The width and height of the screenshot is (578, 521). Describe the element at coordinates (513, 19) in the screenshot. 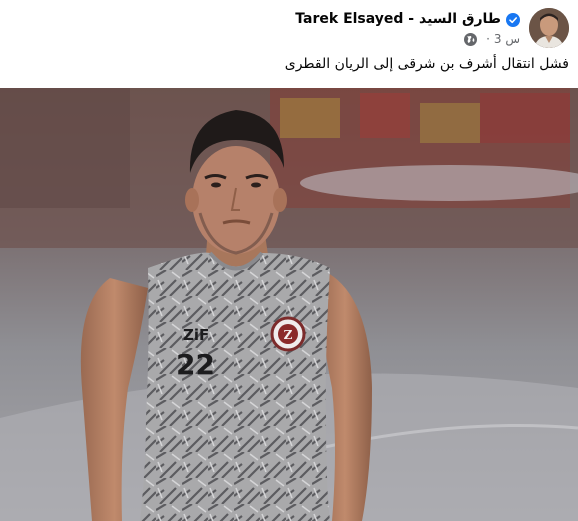

I see `verified-badge-icon` at that location.